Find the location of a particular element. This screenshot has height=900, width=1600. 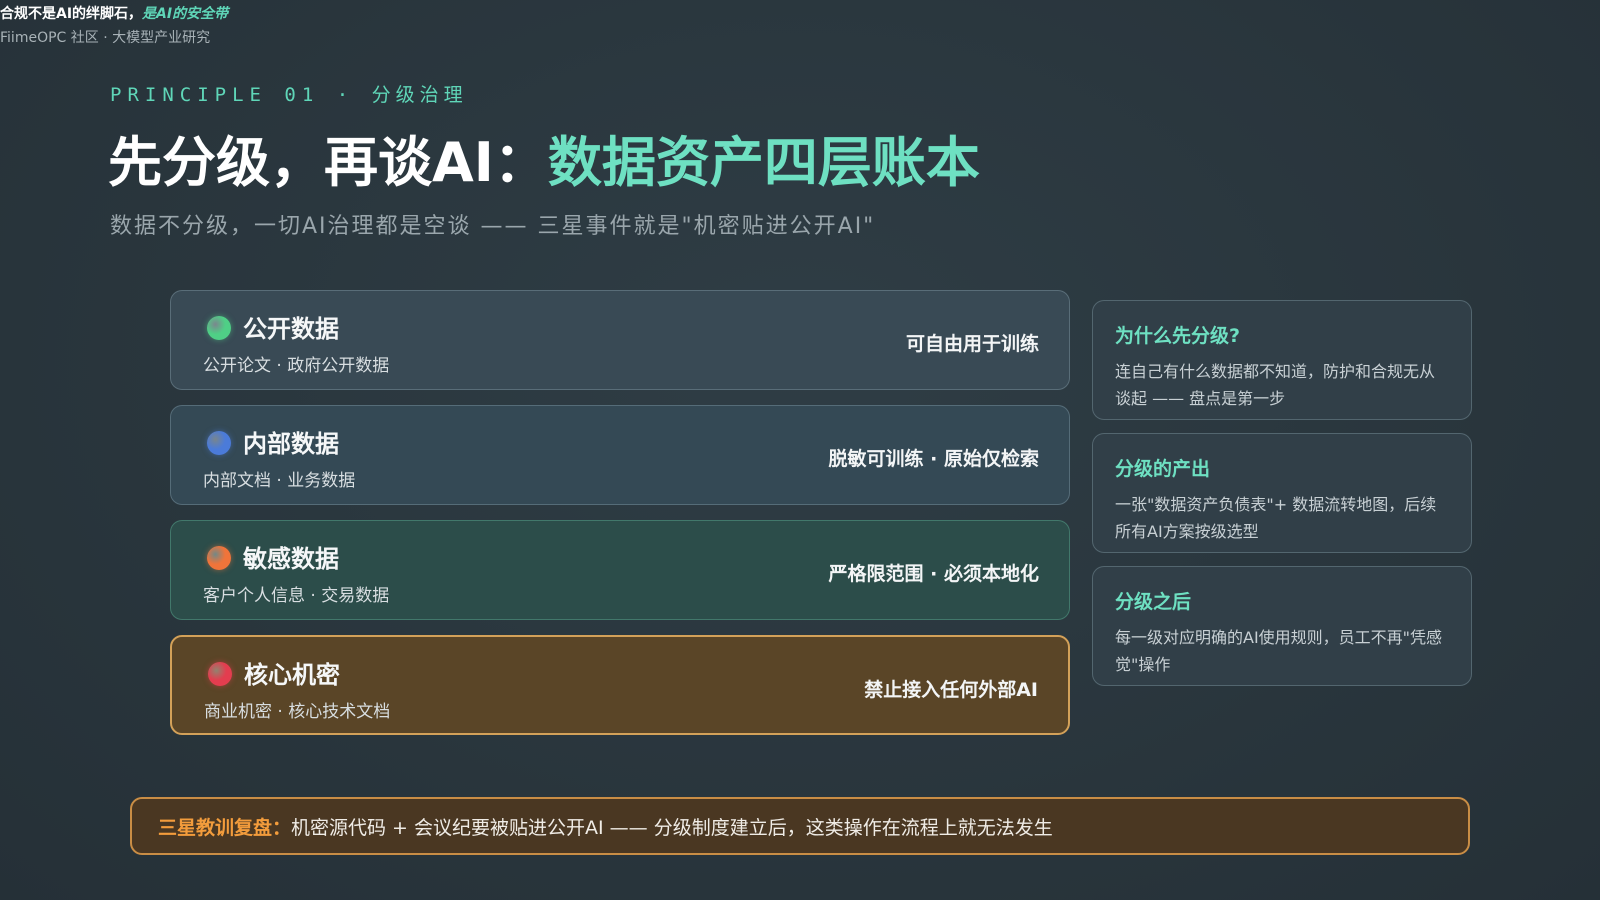

top-header: 合规不是AI的绊脚石，是AI的安全带 FiimeOPC 社区 · 大模型产业研究 is located at coordinates (114, 26).